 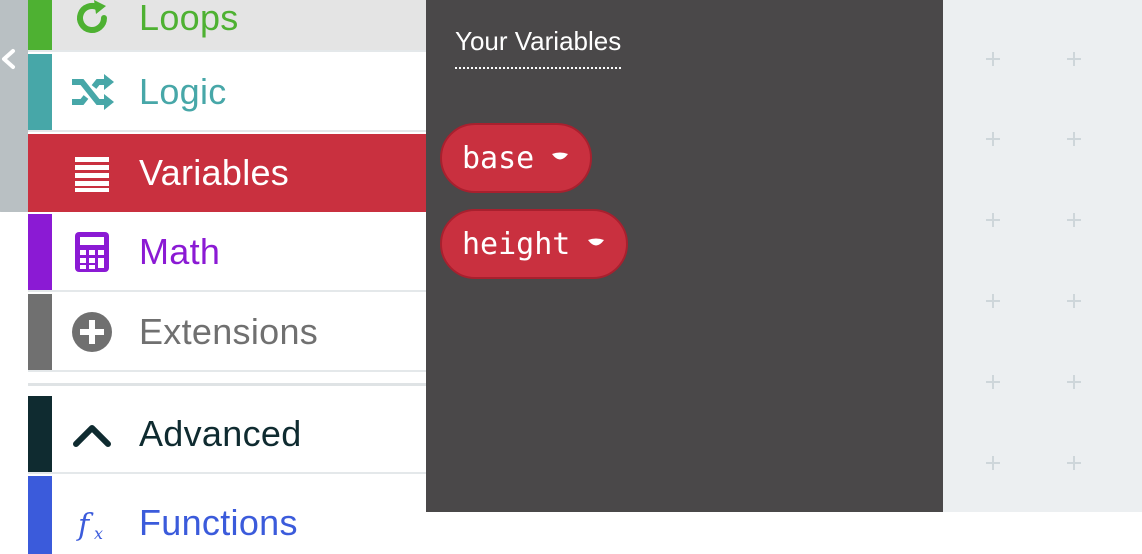 I want to click on calculator-icon, so click(x=92, y=252).